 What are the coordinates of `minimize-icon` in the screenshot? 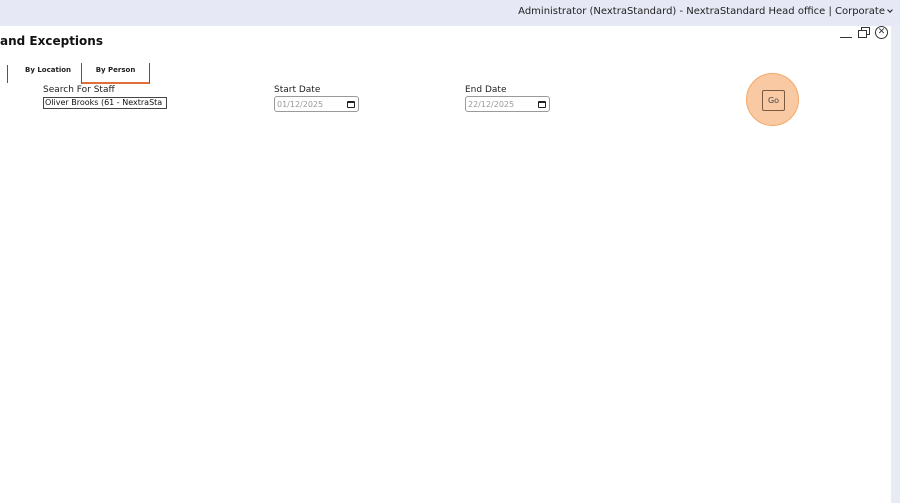 It's located at (846, 33).